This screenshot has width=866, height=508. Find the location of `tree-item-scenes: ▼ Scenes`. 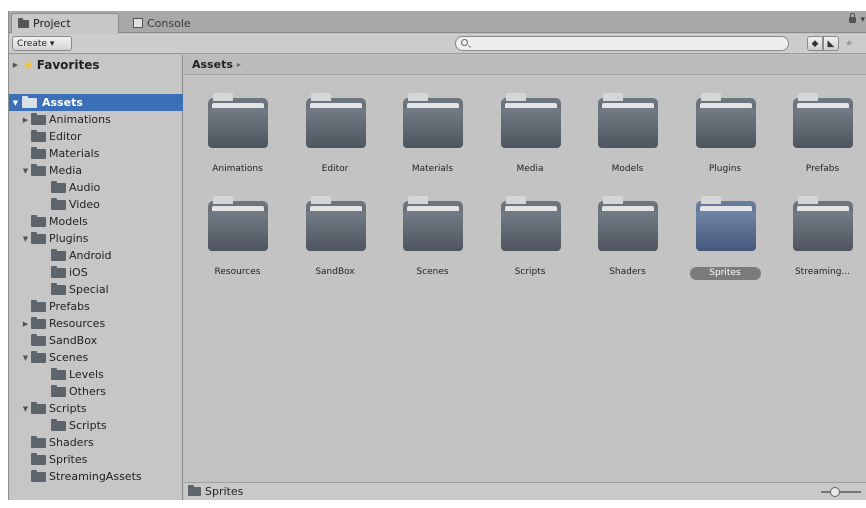

tree-item-scenes: ▼ Scenes is located at coordinates (96, 357).